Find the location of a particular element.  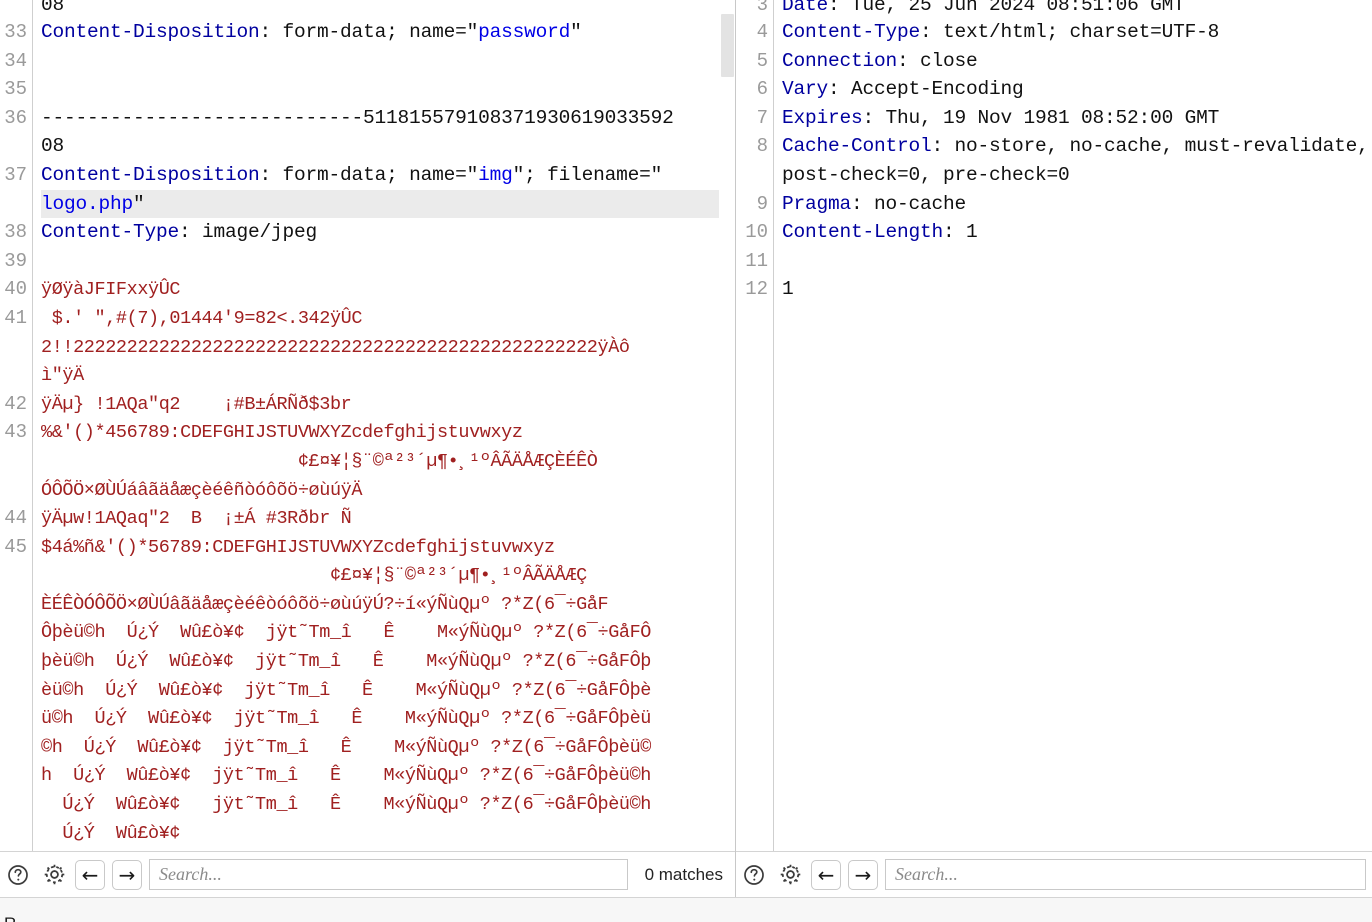

code-segment-val: : image/jpeg is located at coordinates (248, 232).